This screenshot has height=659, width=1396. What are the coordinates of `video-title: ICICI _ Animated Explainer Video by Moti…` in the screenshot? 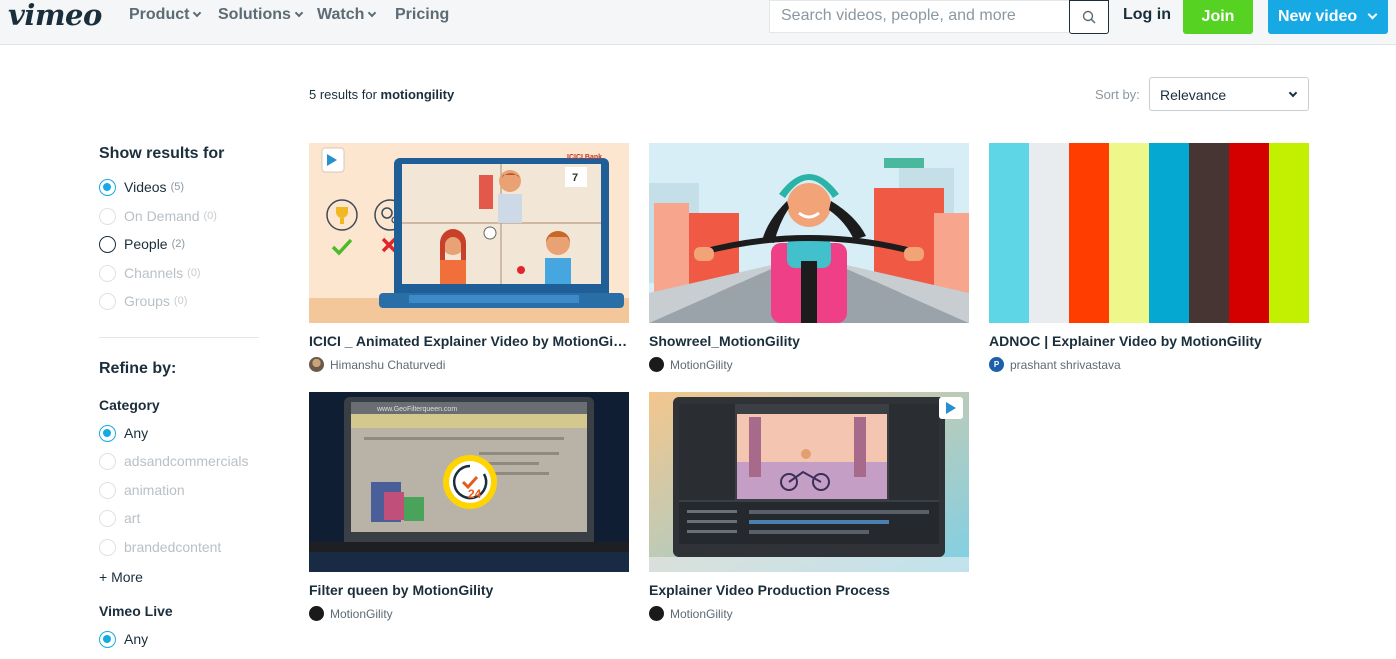 It's located at (469, 341).